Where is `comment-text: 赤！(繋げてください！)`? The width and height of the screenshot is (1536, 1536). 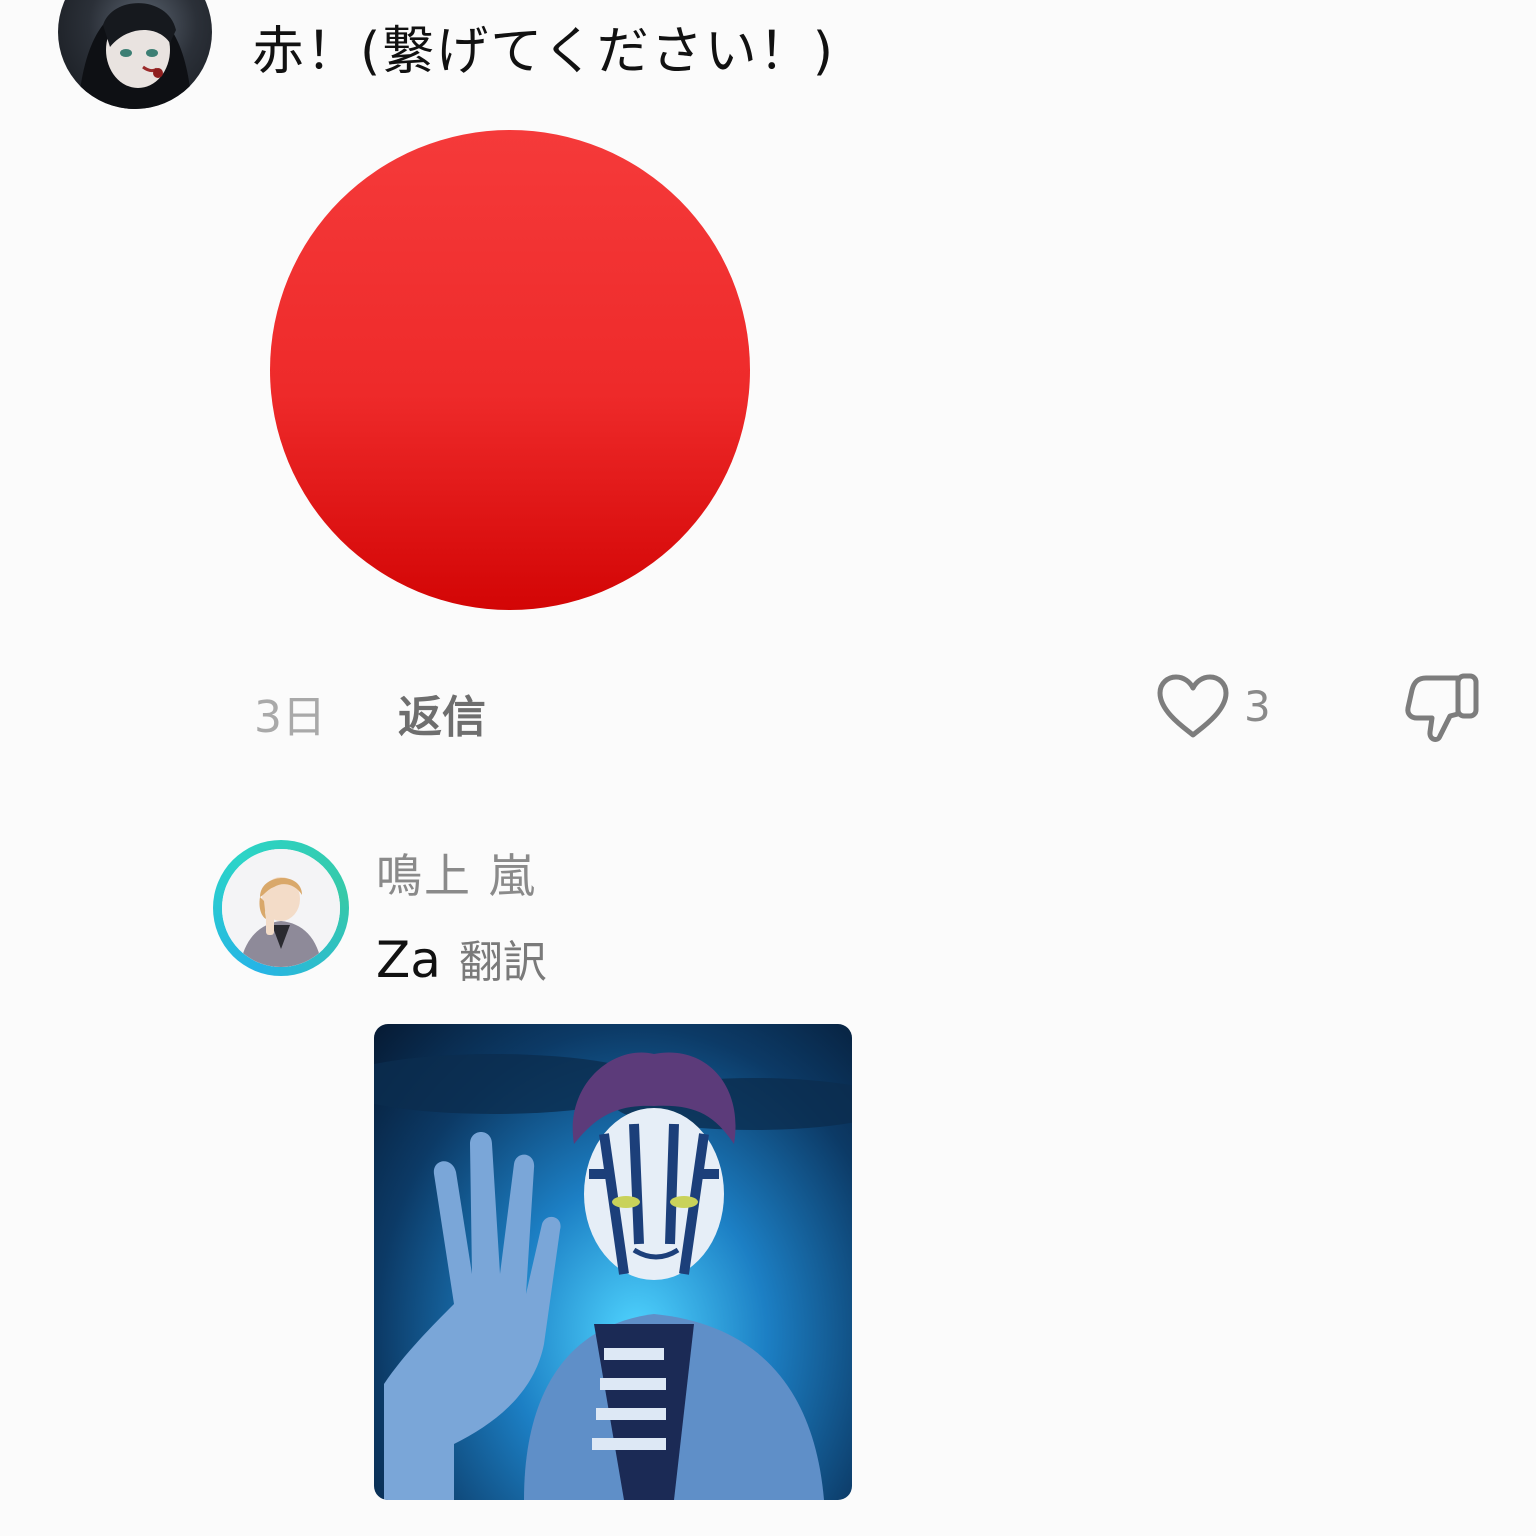 comment-text: 赤！(繋げてください！) is located at coordinates (544, 52).